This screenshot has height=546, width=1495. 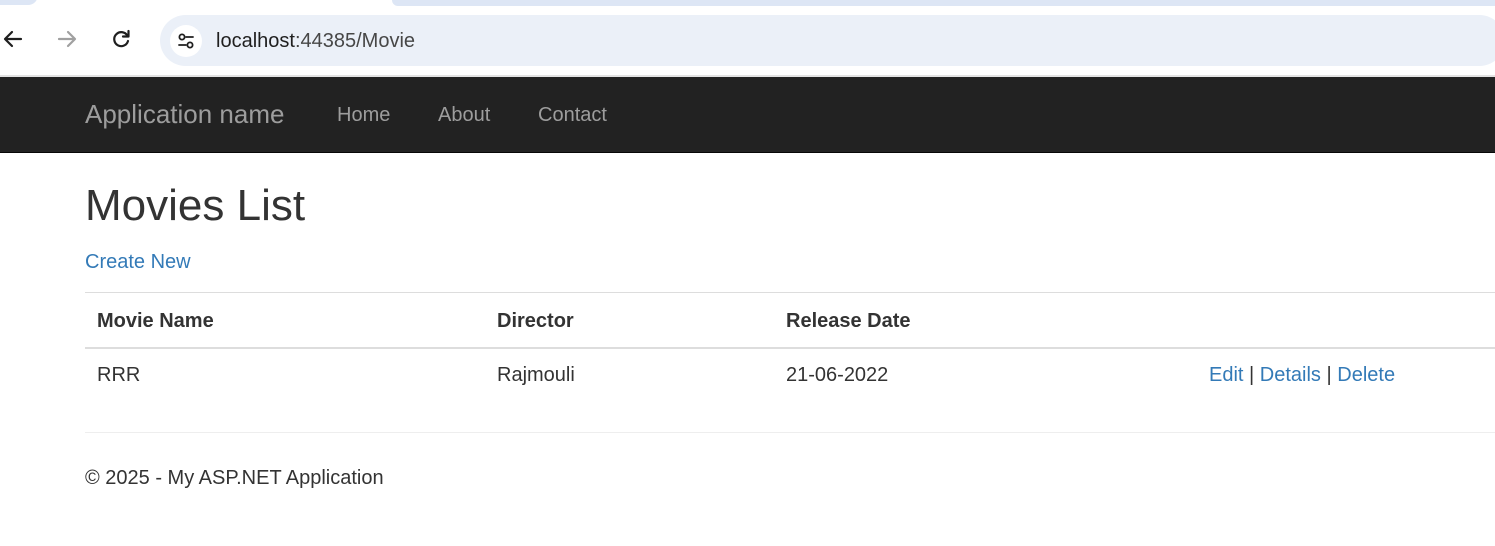 I want to click on app-navbar: Application name Home About Contact, so click(x=747, y=115).